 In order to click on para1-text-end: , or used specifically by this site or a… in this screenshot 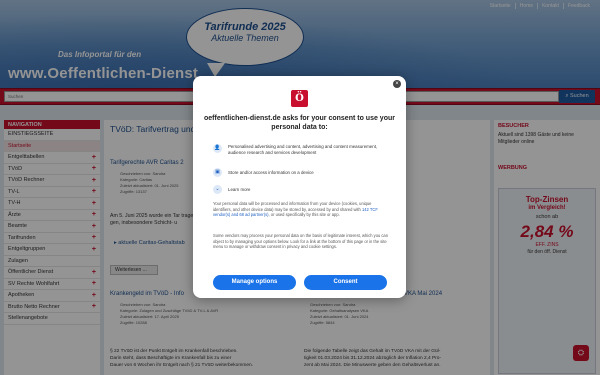, I will do `click(304, 215)`.